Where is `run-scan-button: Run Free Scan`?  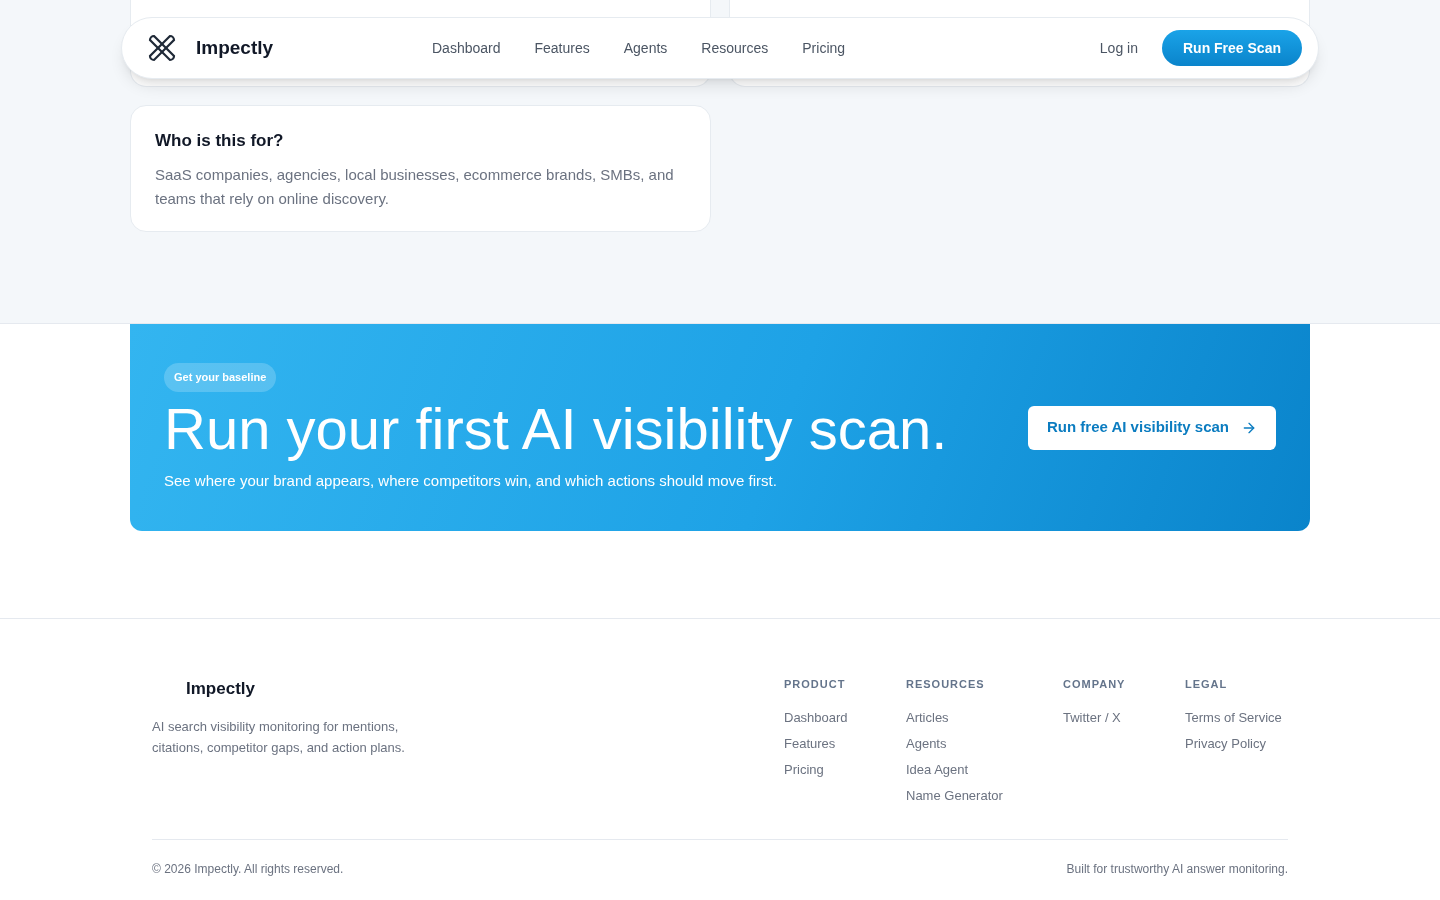
run-scan-button: Run Free Scan is located at coordinates (1231, 48).